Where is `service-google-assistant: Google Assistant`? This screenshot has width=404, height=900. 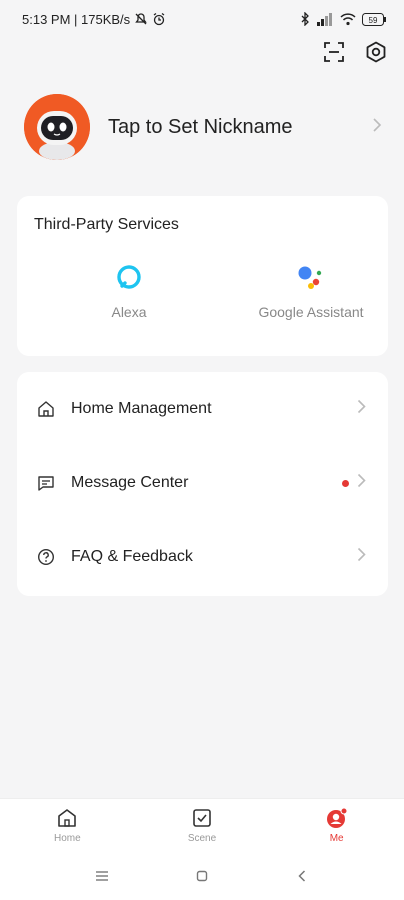
service-google-assistant: Google Assistant is located at coordinates (311, 292).